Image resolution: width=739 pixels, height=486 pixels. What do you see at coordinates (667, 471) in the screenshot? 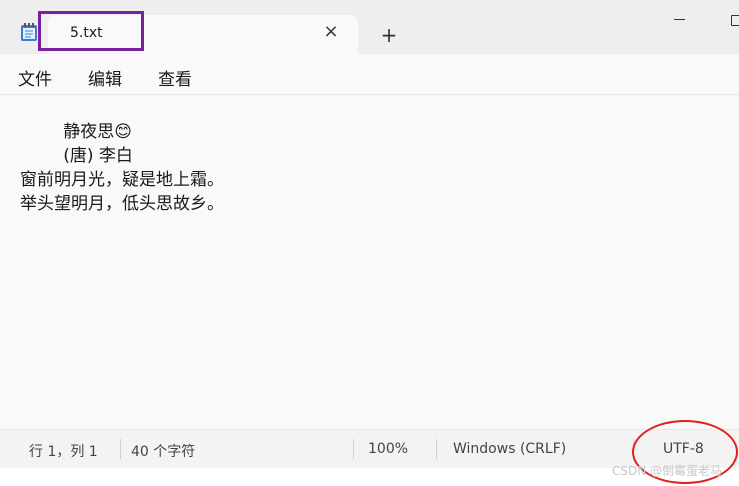
I see `watermark: CSDN @倒霉蛋老马` at bounding box center [667, 471].